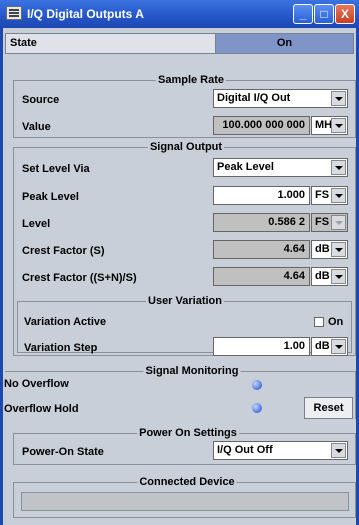  I want to click on power-on-state-select: I/Q Out Off, so click(280, 450).